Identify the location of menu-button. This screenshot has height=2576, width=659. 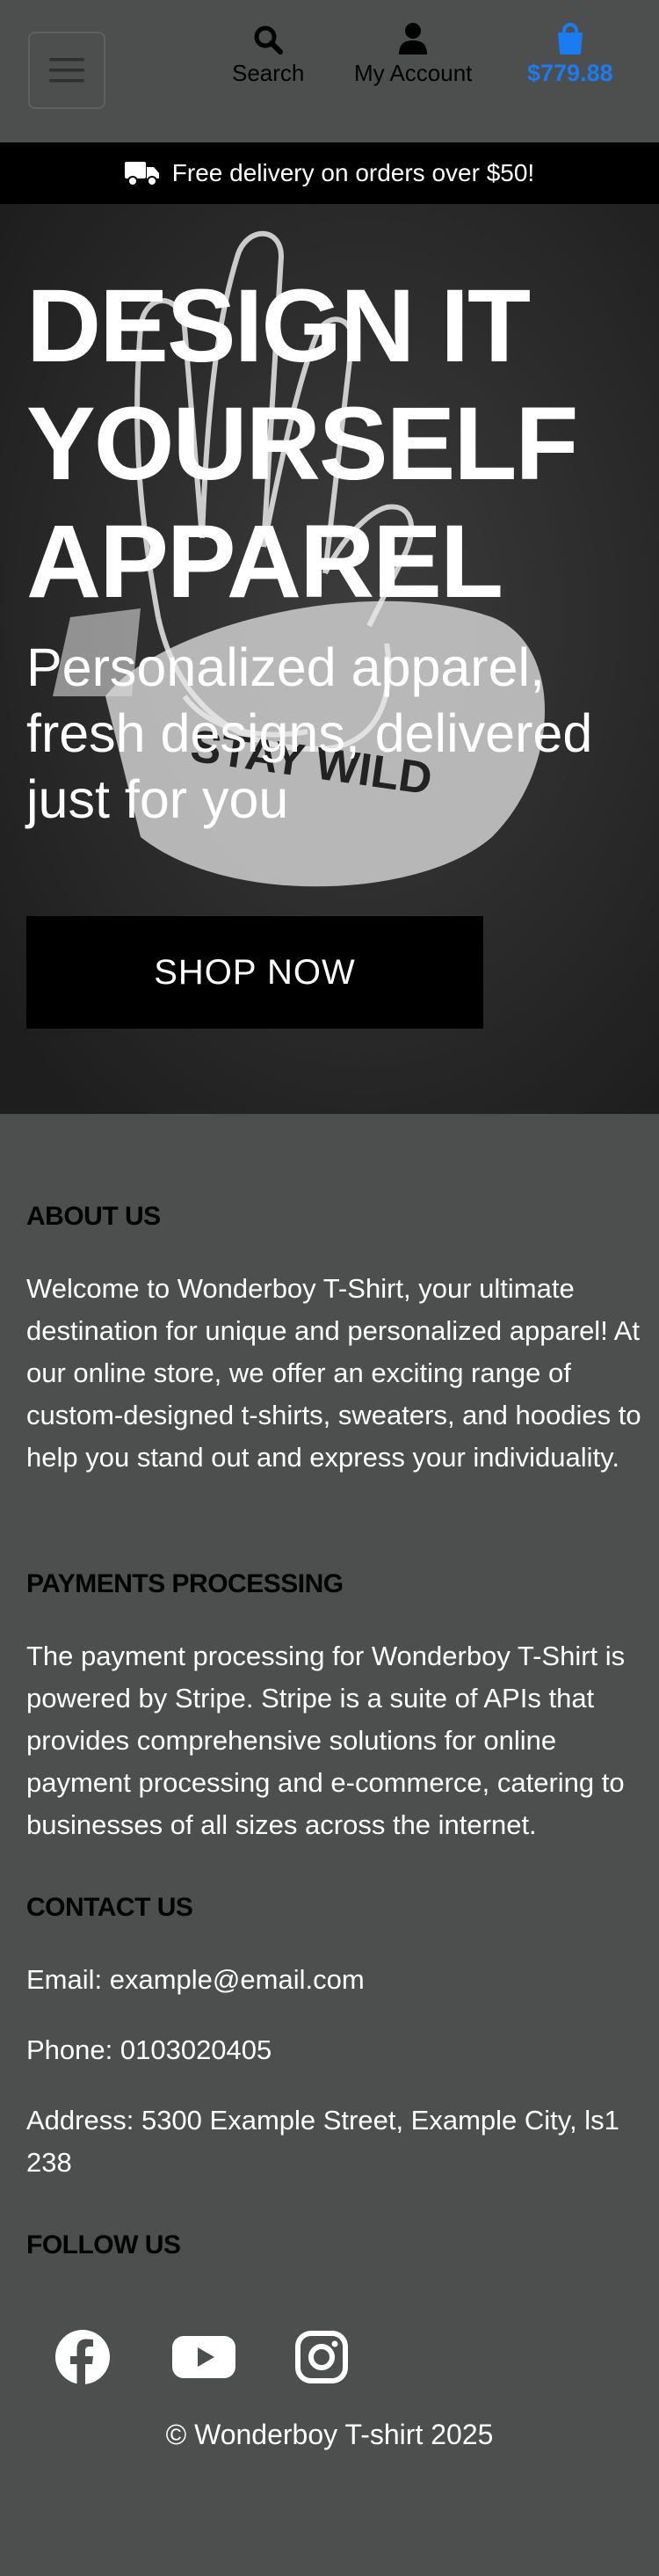
(66, 70).